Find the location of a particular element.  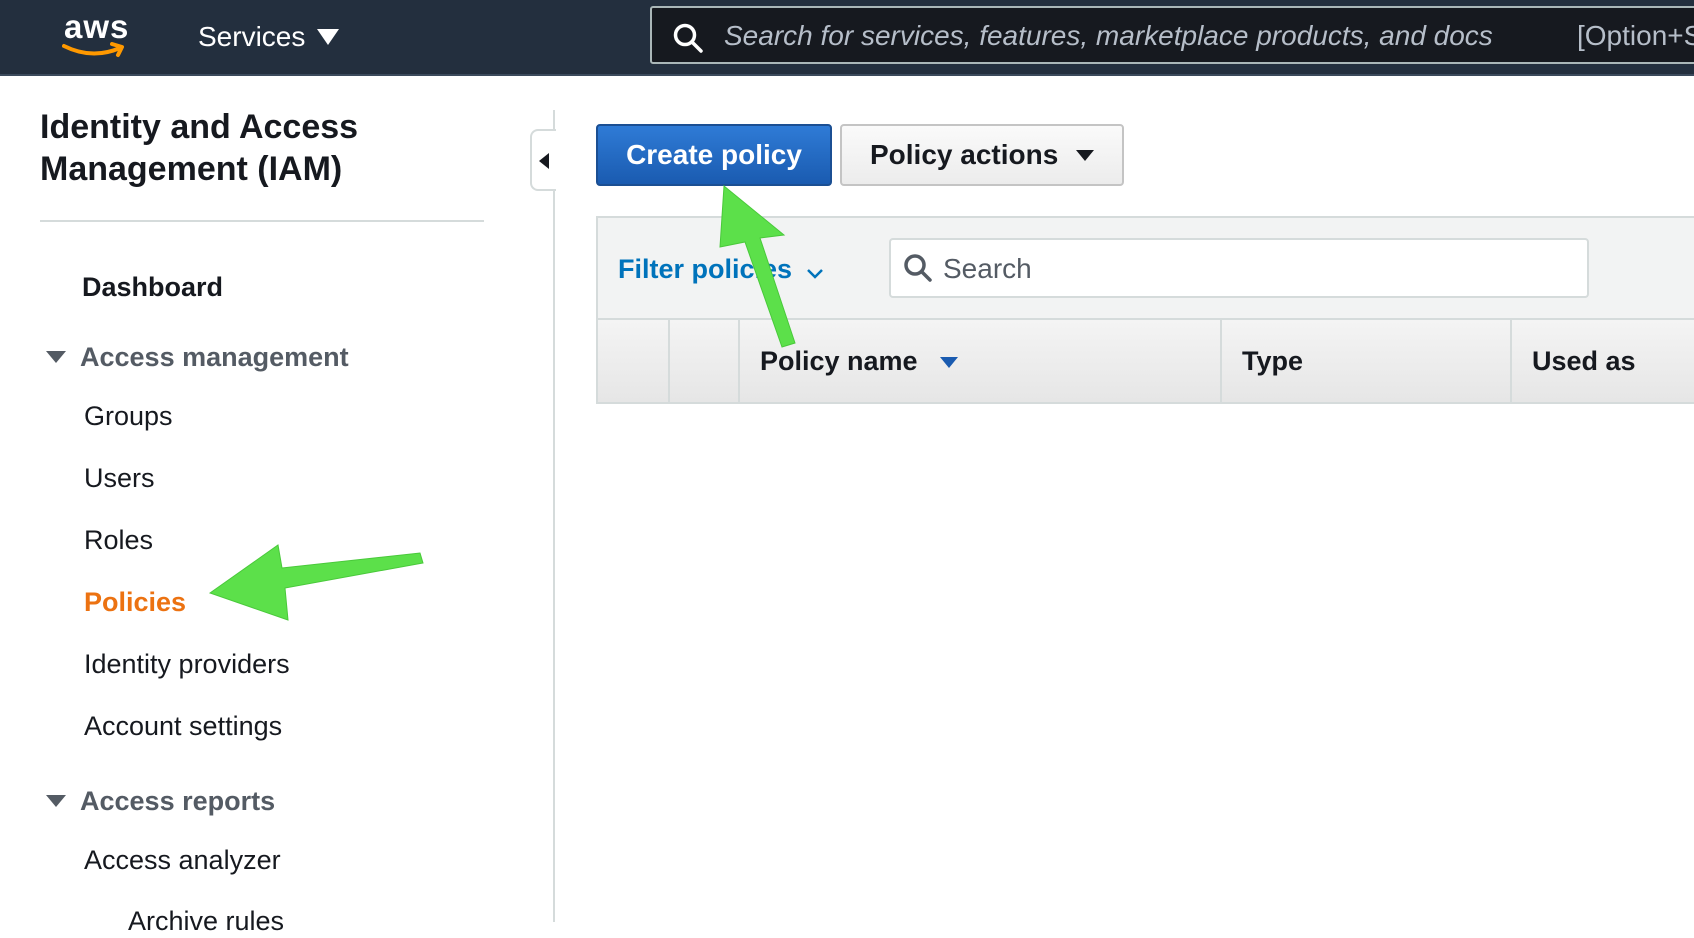

filter-policies-dropdown: Filter policies is located at coordinates (721, 269).